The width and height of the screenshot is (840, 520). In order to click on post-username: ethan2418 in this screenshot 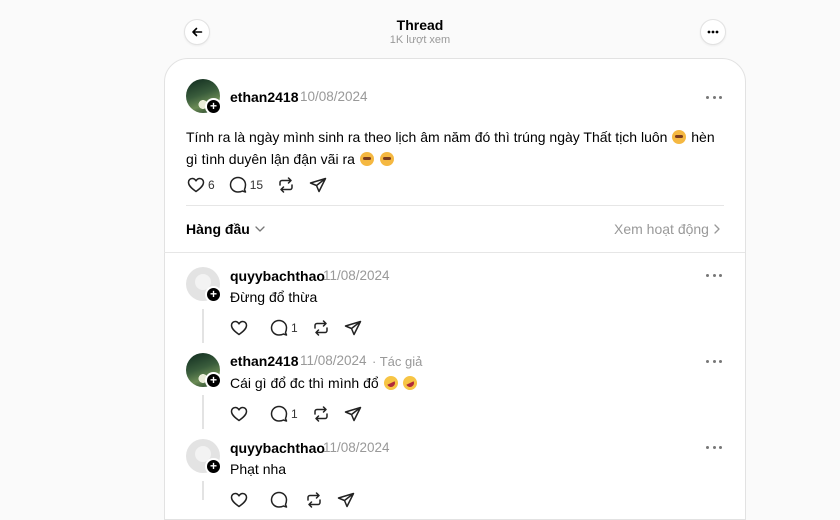, I will do `click(264, 97)`.